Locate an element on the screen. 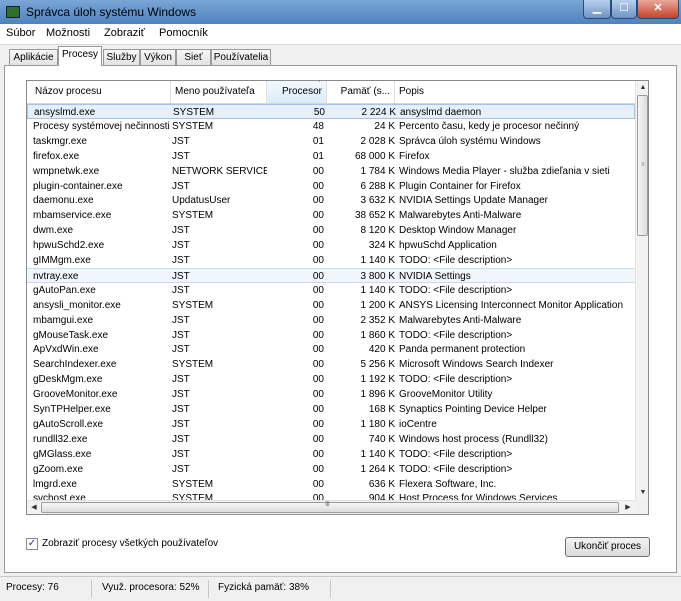 This screenshot has width=681, height=601. tab-applications: Aplikácie is located at coordinates (33, 57).